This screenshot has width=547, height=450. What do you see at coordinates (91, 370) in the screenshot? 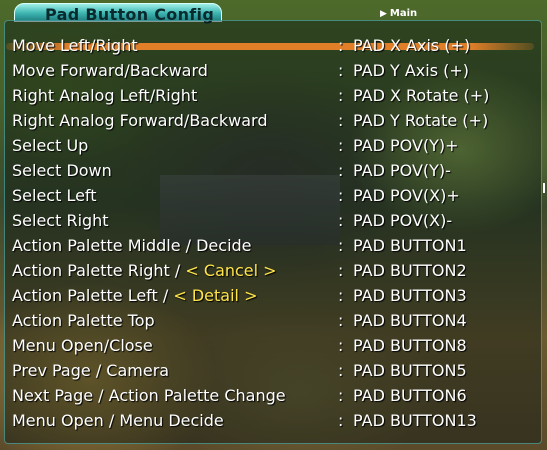
I see `binding-label: Prev Page / Camera` at bounding box center [91, 370].